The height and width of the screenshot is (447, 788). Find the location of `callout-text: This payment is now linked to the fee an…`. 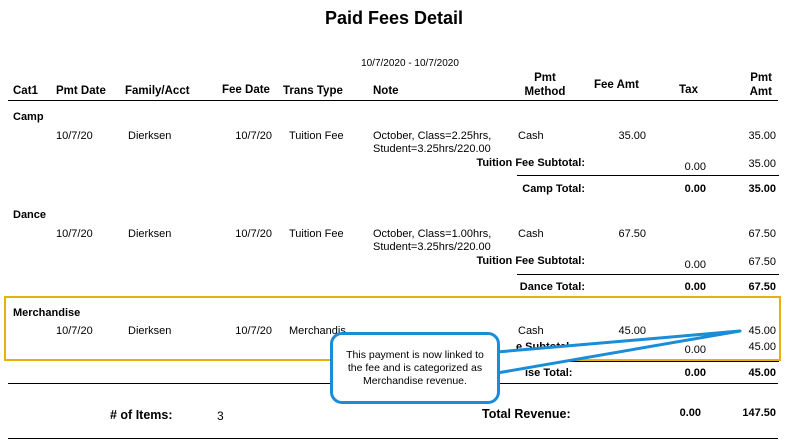

callout-text: This payment is now linked to the fee an… is located at coordinates (415, 367).